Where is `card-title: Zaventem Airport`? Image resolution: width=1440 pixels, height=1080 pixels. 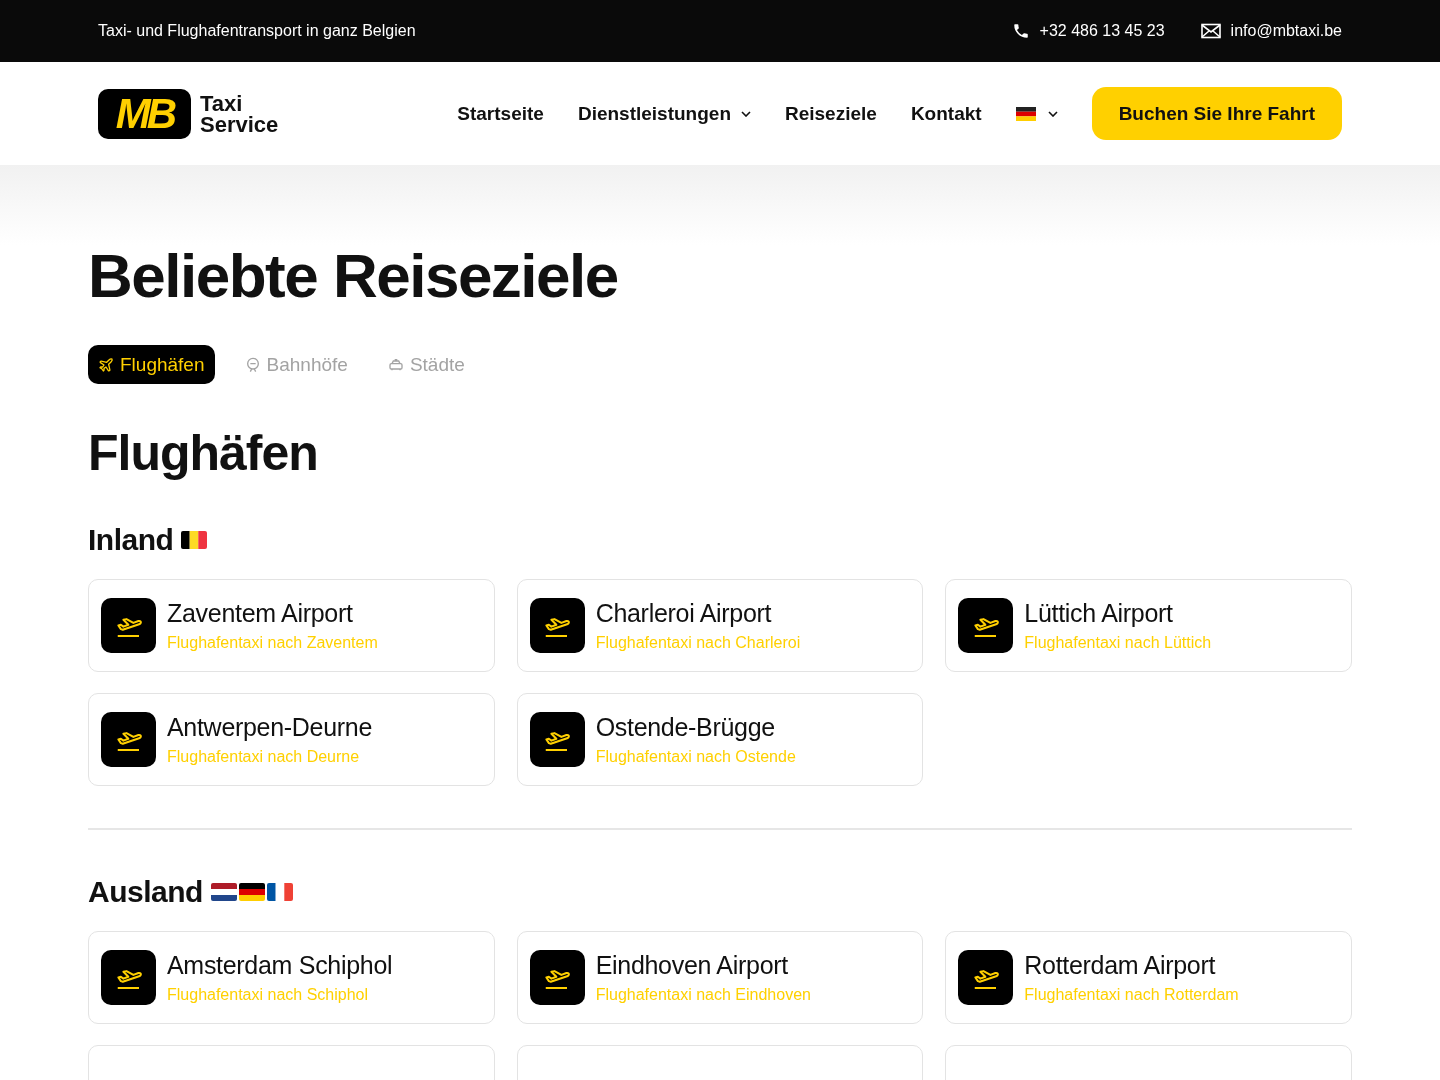 card-title: Zaventem Airport is located at coordinates (260, 613).